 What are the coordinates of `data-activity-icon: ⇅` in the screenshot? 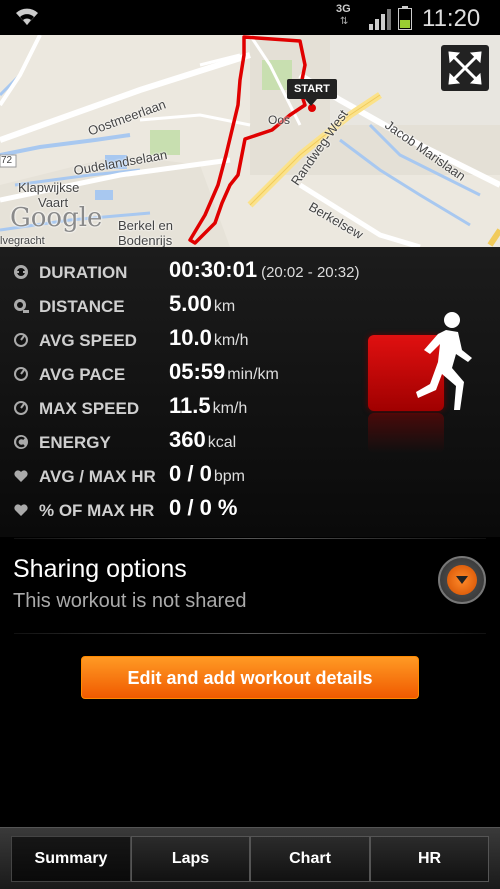 It's located at (344, 21).